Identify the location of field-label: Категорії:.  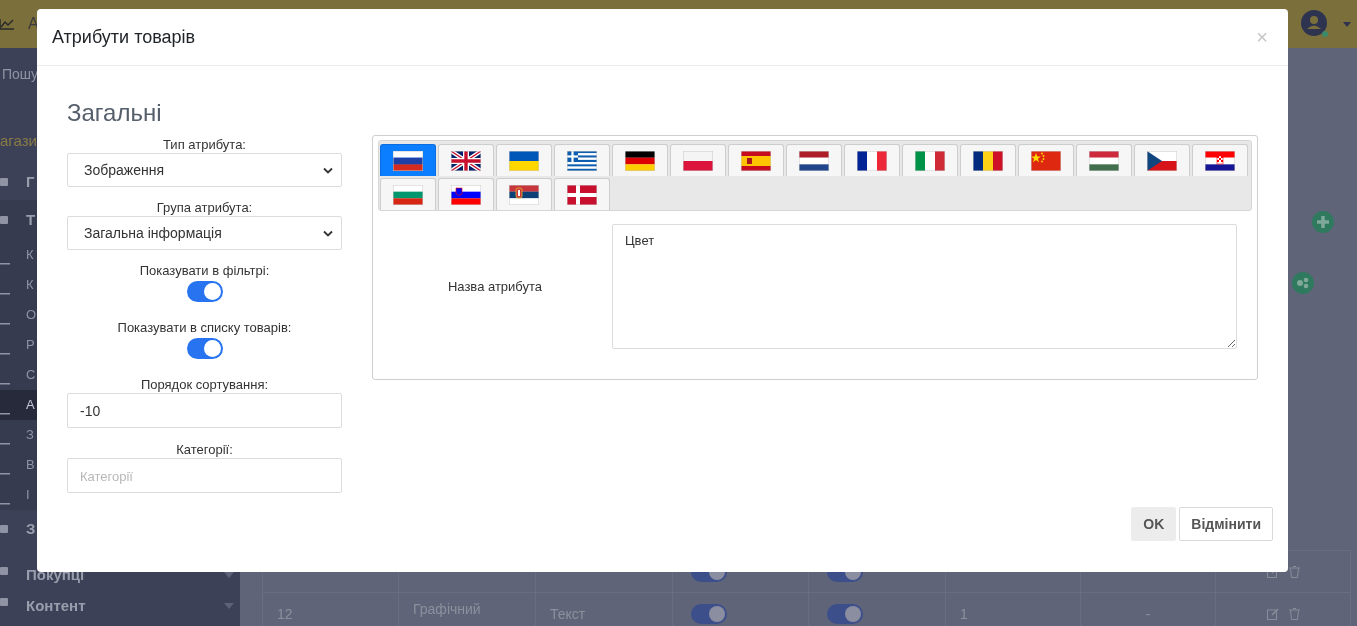
(204, 450).